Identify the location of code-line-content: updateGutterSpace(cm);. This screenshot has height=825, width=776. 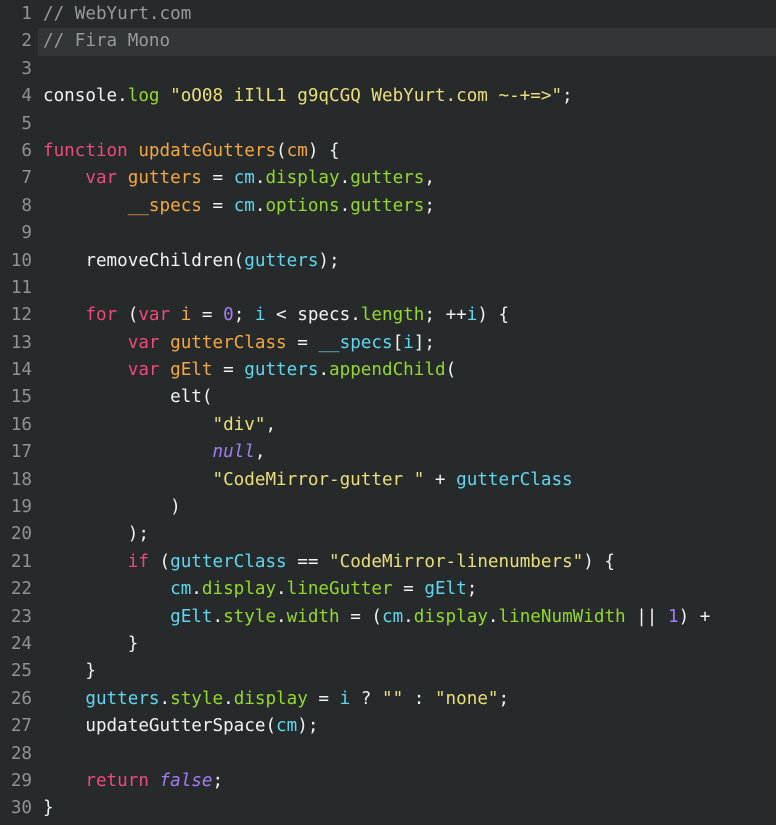
(407, 726).